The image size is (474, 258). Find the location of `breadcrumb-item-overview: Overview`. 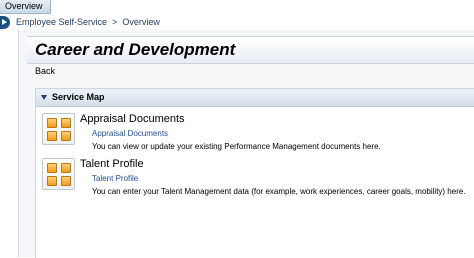

breadcrumb-item-overview: Overview is located at coordinates (141, 22).